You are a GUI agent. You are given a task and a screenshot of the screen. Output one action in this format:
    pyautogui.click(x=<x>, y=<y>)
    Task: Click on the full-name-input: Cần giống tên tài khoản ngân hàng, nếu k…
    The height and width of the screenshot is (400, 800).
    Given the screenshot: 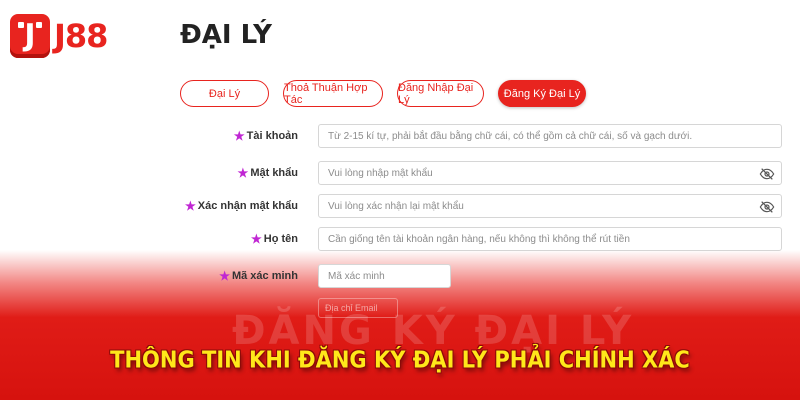 What is the action you would take?
    pyautogui.click(x=550, y=239)
    